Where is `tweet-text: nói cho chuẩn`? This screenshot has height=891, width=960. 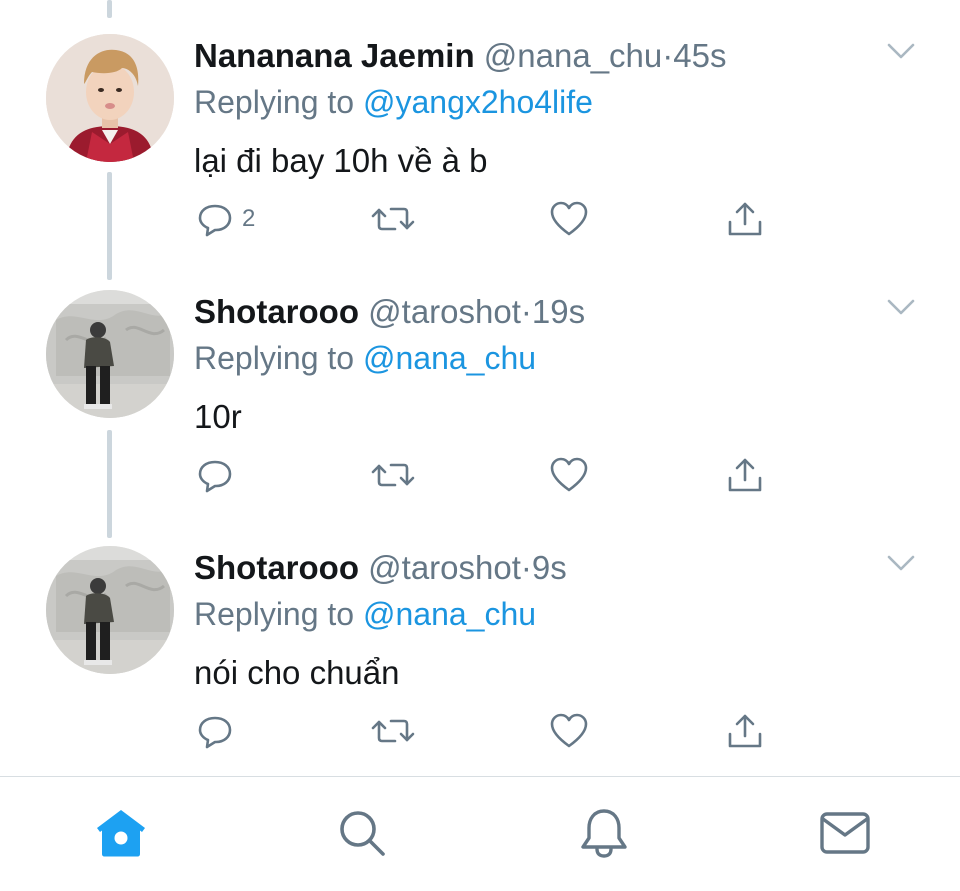
tweet-text: nói cho chuẩn is located at coordinates (297, 672).